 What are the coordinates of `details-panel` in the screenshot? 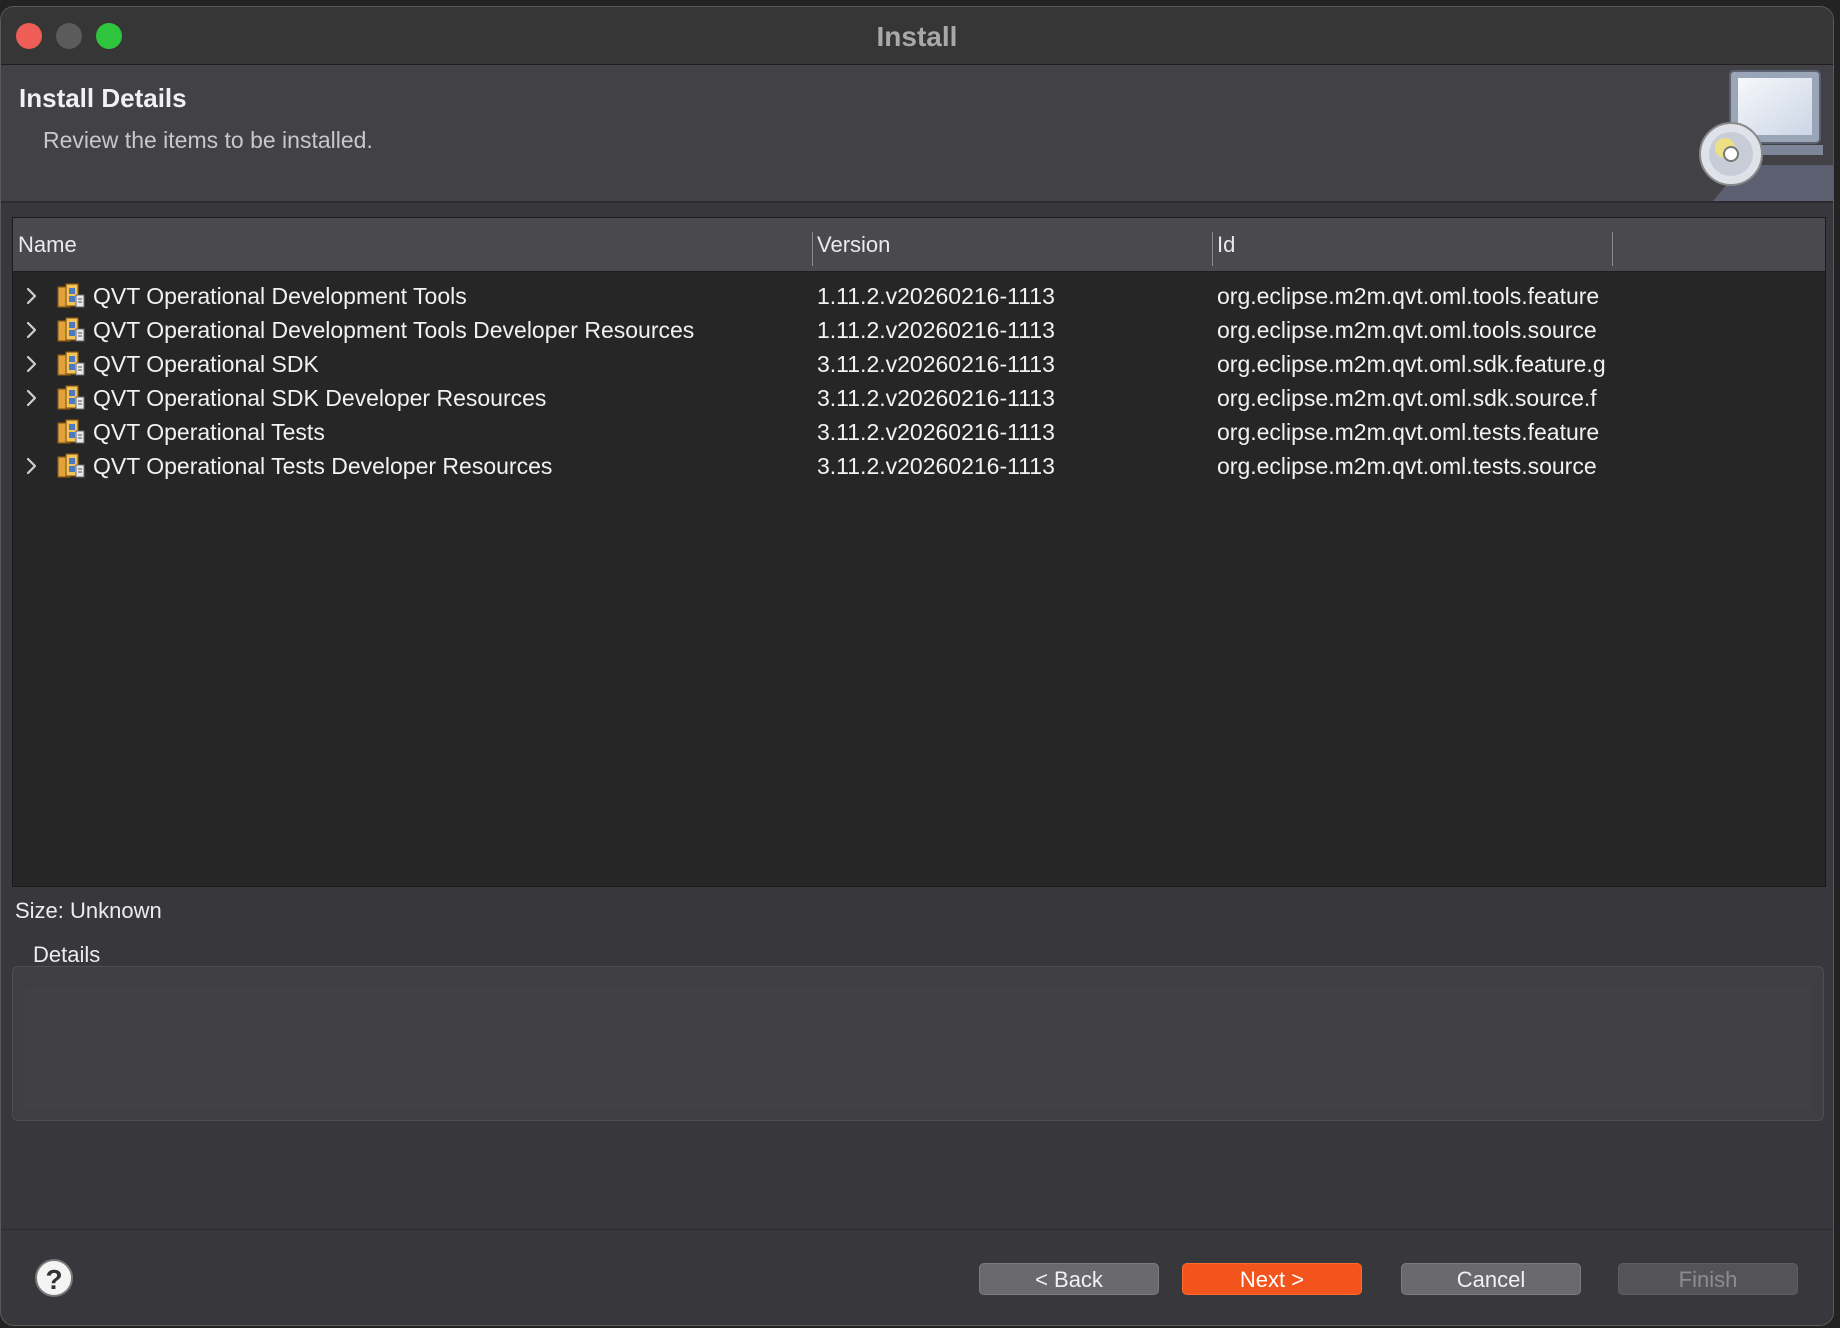 It's located at (918, 1043).